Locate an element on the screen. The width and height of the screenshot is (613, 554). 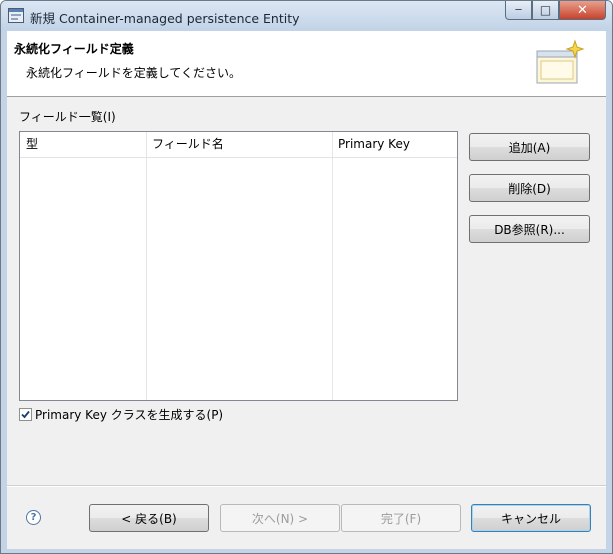
generate-pk-class-option: Primary Key クラスを生成する(P) is located at coordinates (121, 414).